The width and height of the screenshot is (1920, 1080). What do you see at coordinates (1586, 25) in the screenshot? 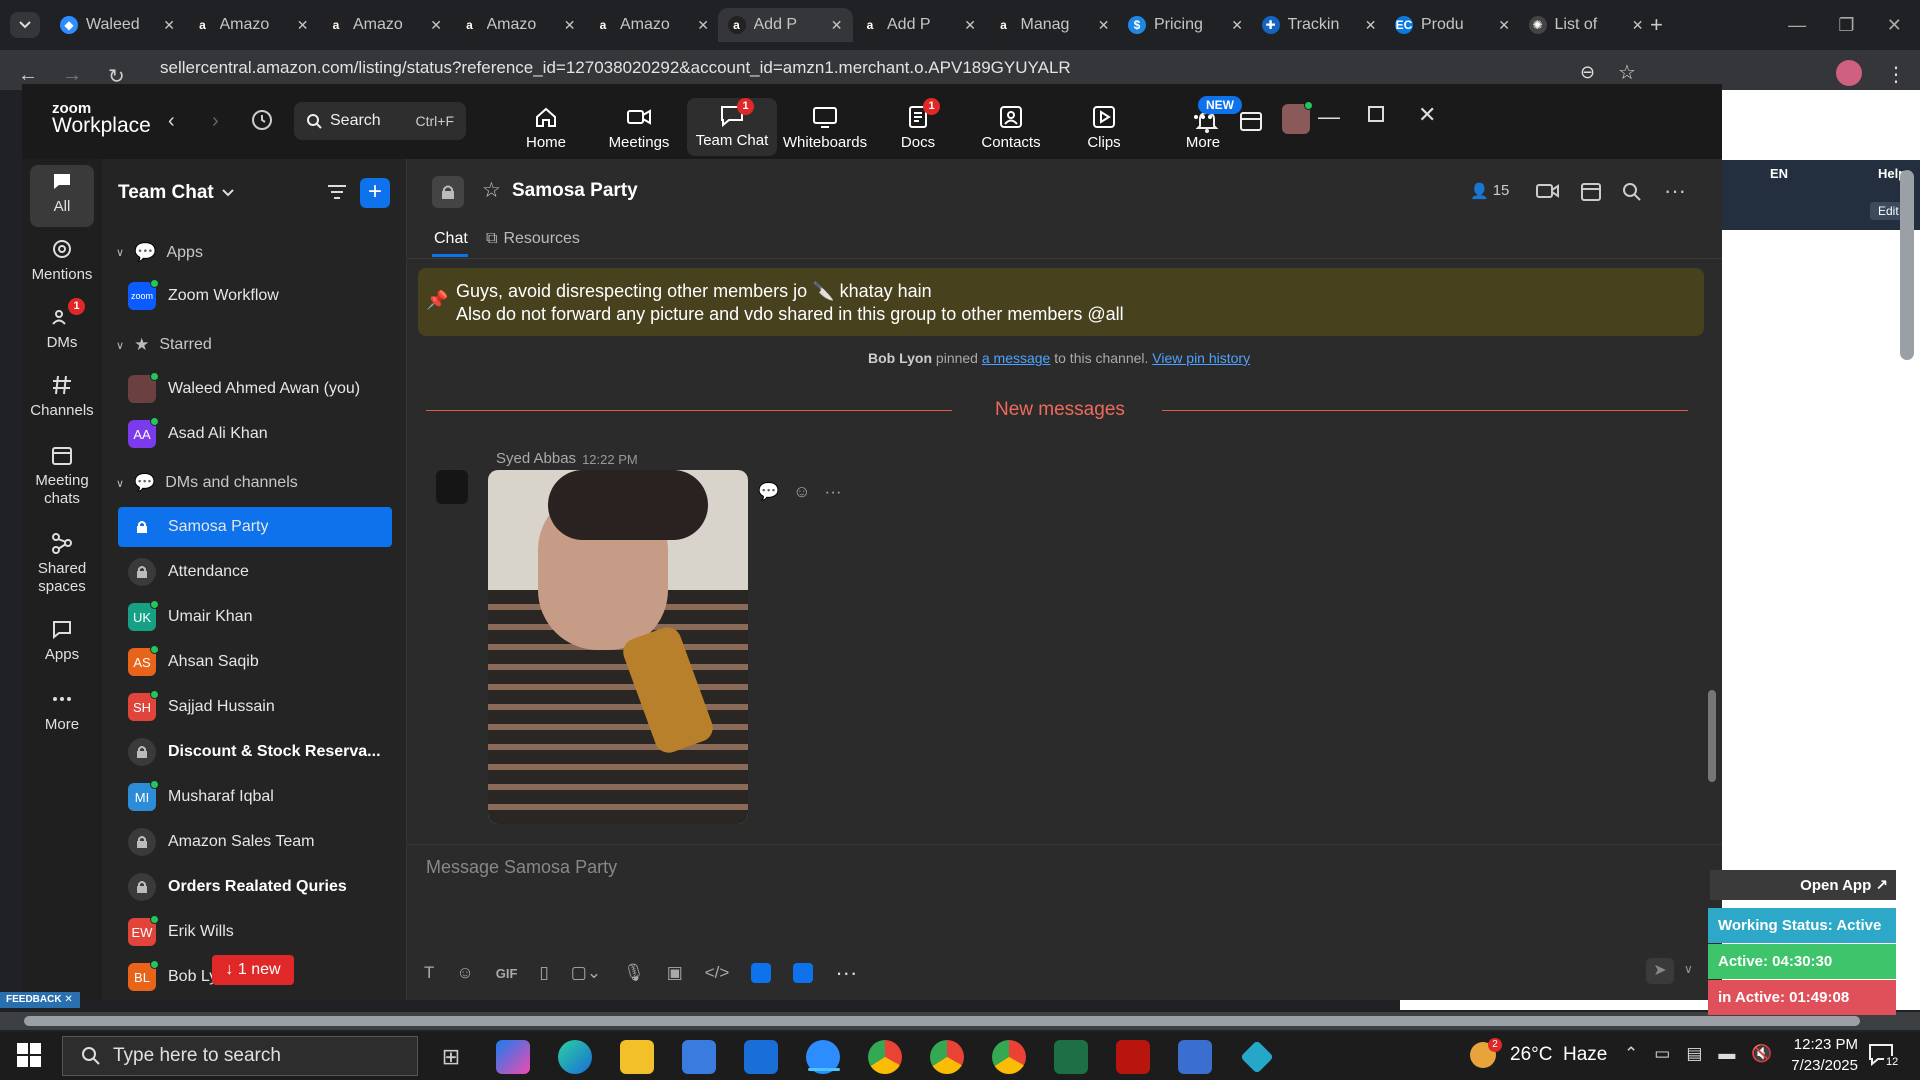
I see `browser-tab: ✺ List of ✕` at bounding box center [1586, 25].